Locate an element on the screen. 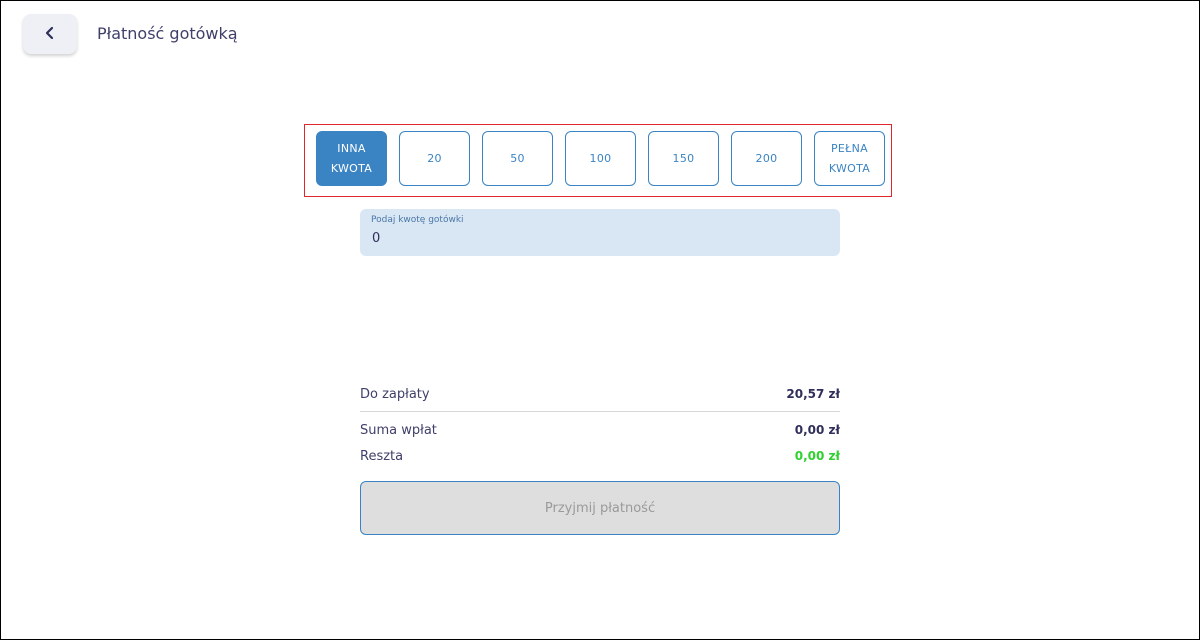 Image resolution: width=1200 pixels, height=640 pixels. amount-option-200: 200 is located at coordinates (766, 158).